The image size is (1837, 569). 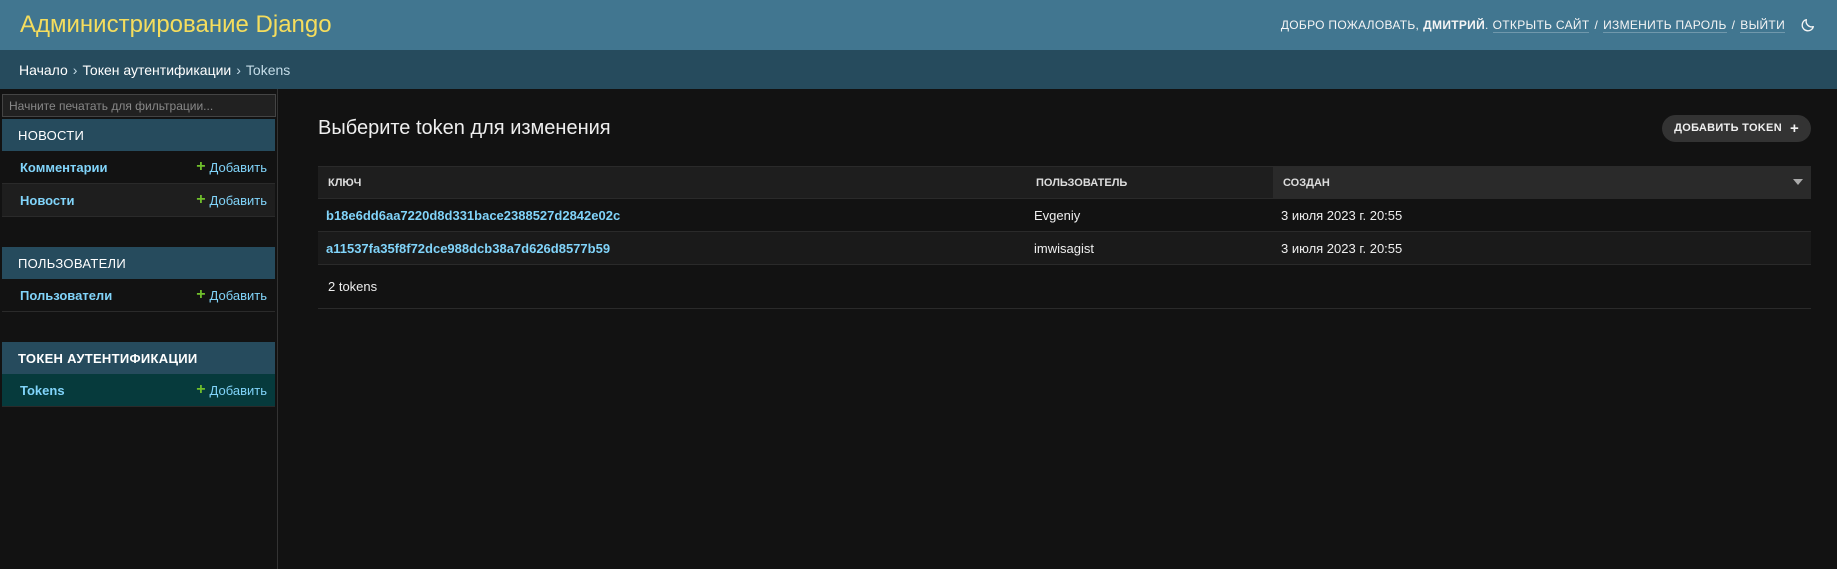 What do you see at coordinates (138, 358) in the screenshot?
I see `module-caption-authtoken: Токен аутентификации` at bounding box center [138, 358].